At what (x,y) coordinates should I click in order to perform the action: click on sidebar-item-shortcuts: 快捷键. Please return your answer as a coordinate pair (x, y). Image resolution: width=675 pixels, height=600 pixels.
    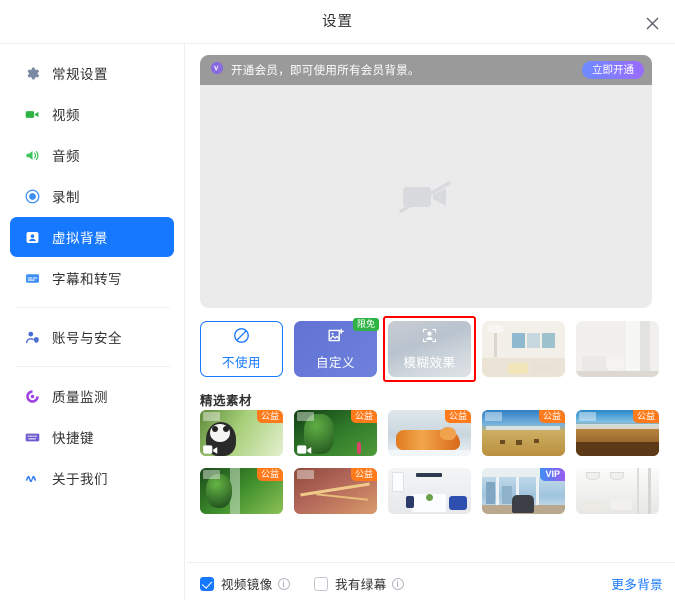
    Looking at the image, I should click on (92, 437).